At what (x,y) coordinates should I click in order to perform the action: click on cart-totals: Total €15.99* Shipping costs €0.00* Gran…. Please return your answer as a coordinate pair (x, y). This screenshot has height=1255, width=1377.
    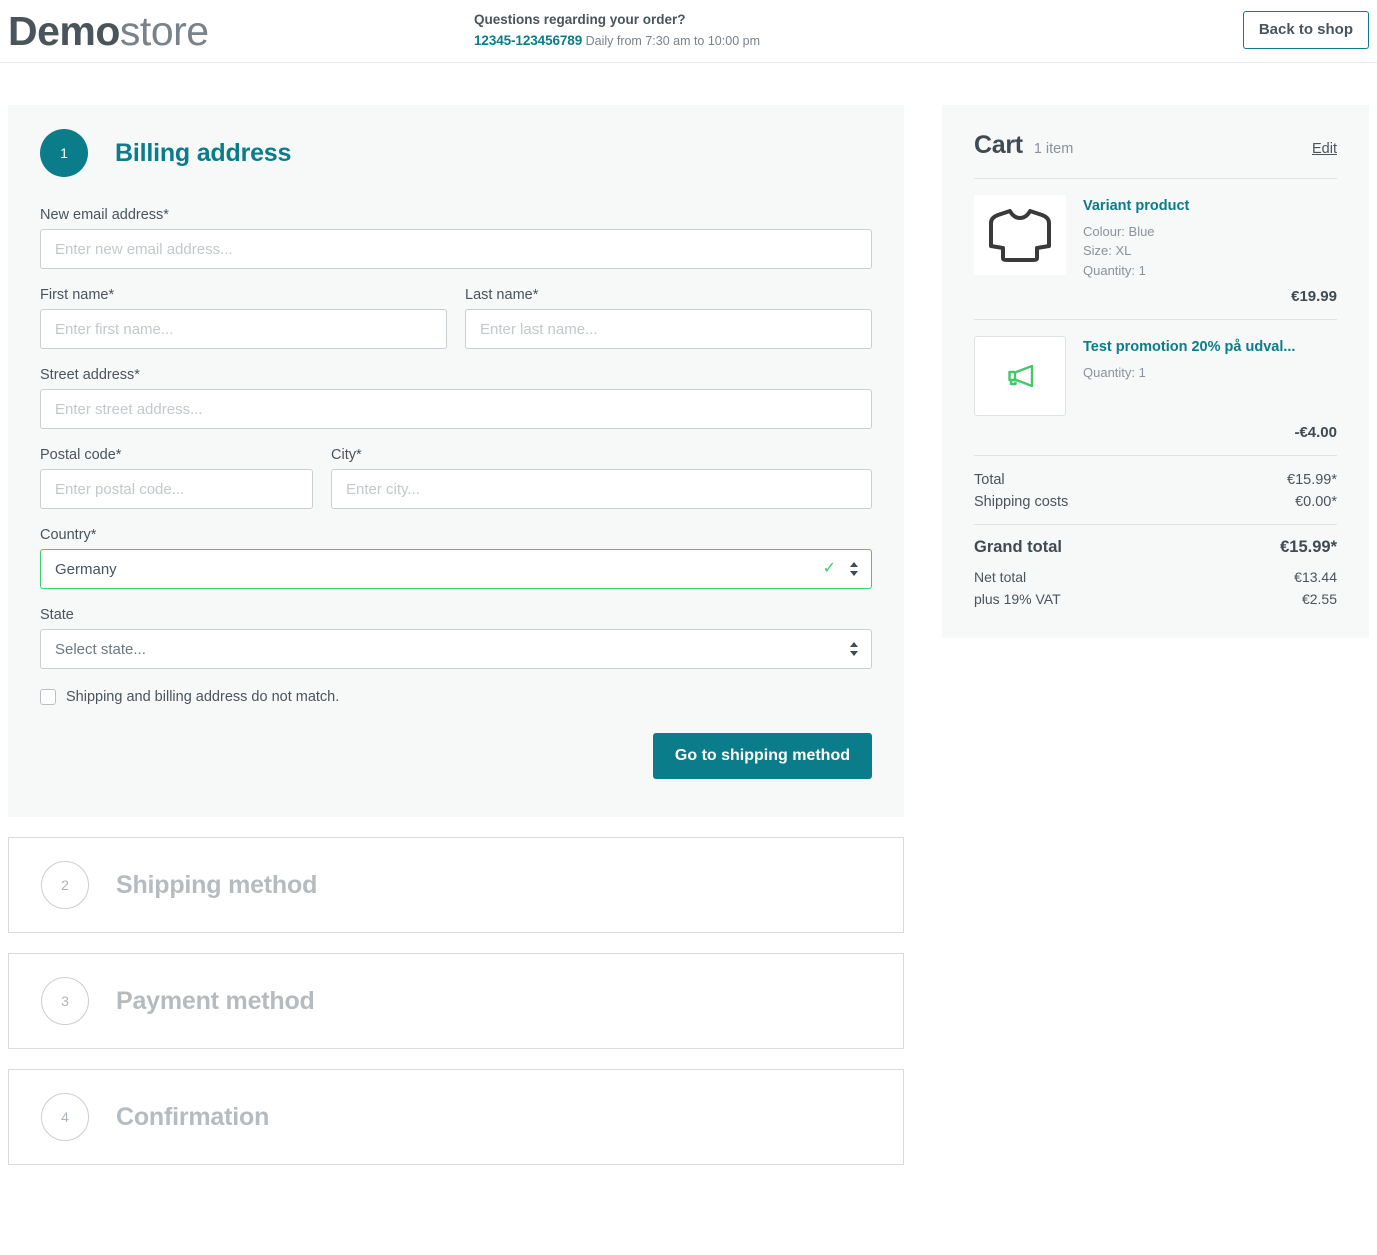
    Looking at the image, I should click on (1155, 533).